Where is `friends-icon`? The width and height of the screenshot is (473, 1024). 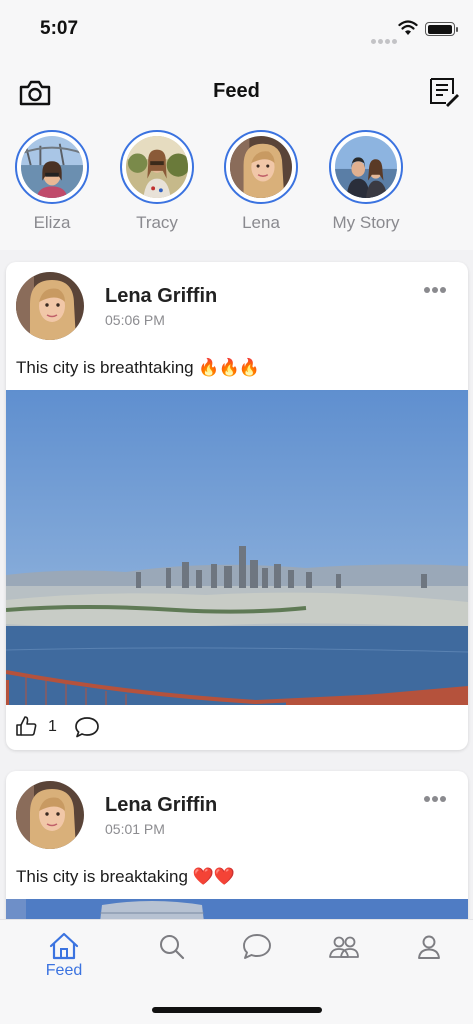
friends-icon is located at coordinates (344, 947).